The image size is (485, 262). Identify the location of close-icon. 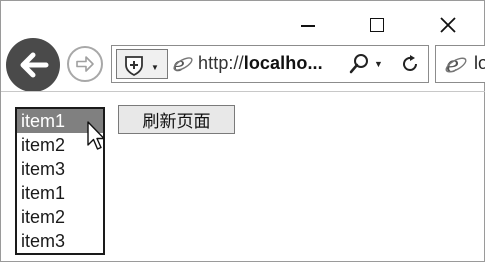
(448, 25).